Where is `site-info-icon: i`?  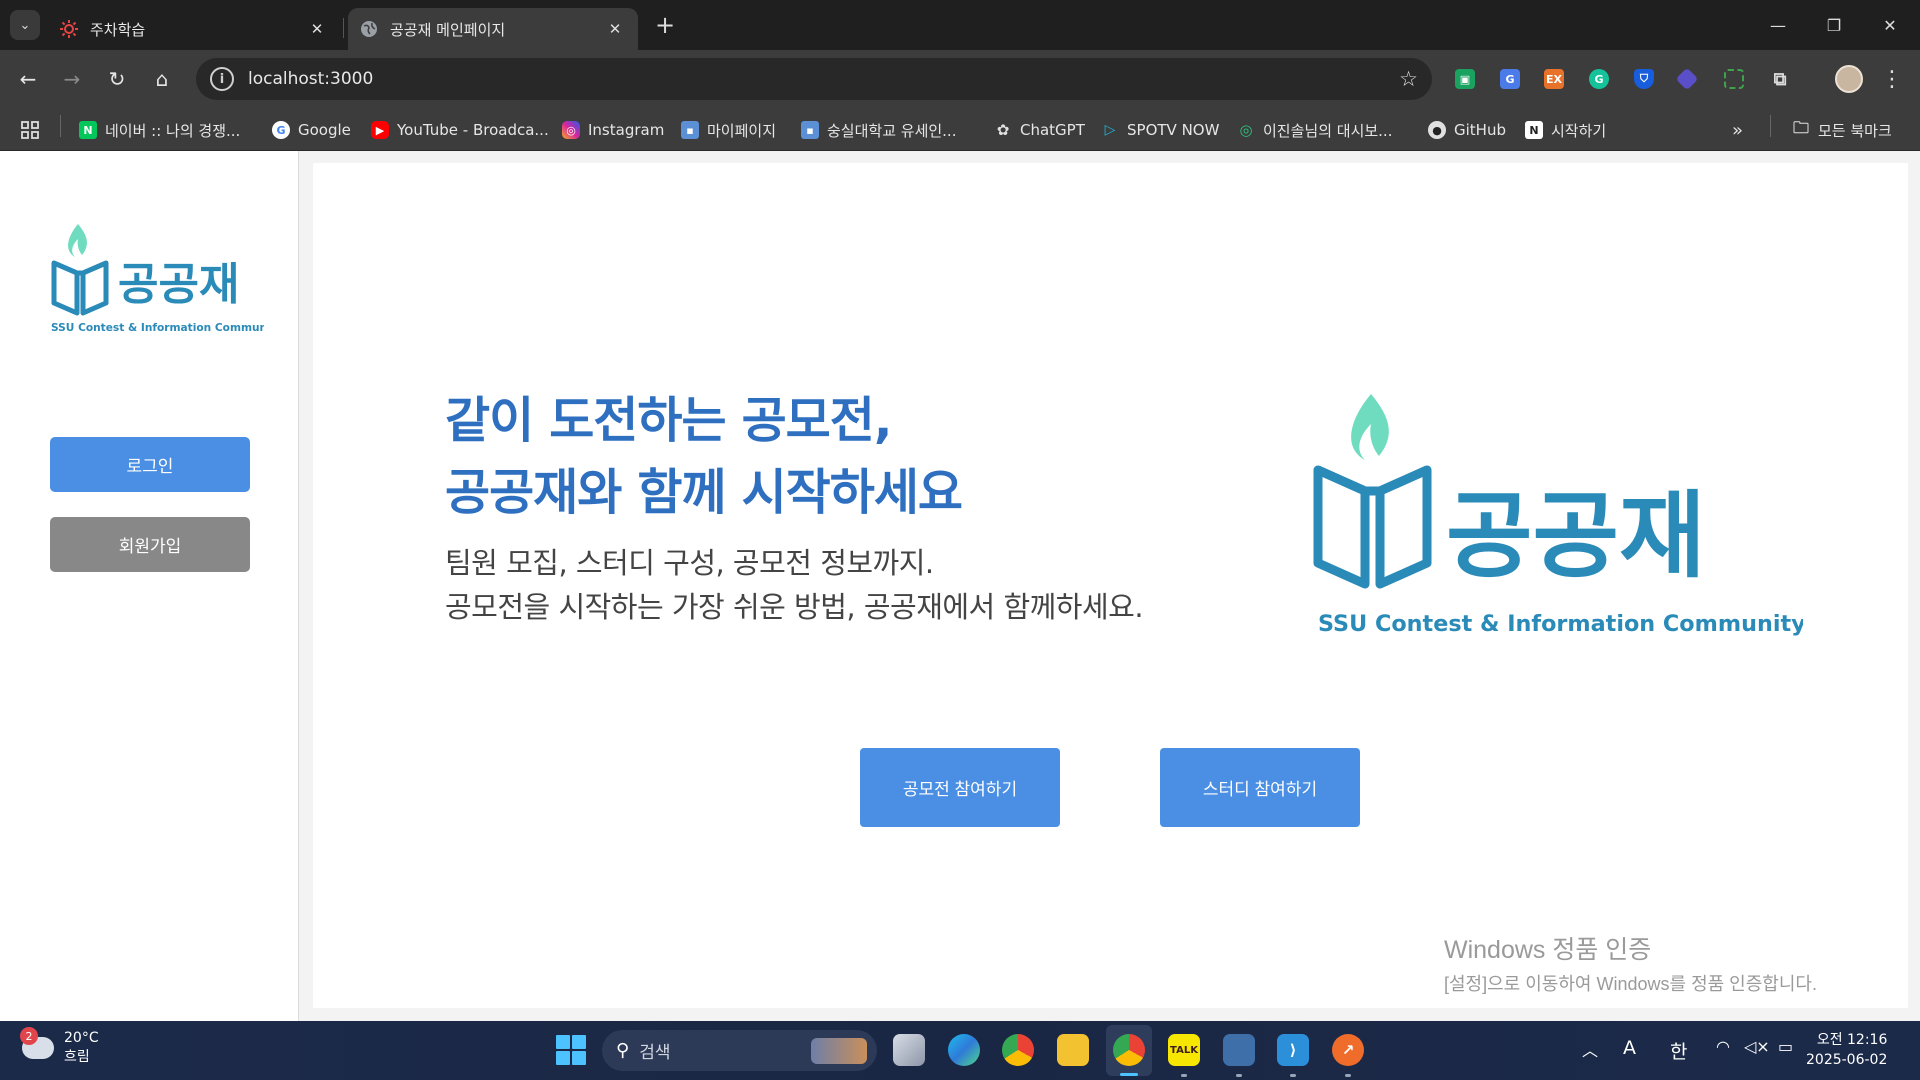 site-info-icon: i is located at coordinates (222, 79).